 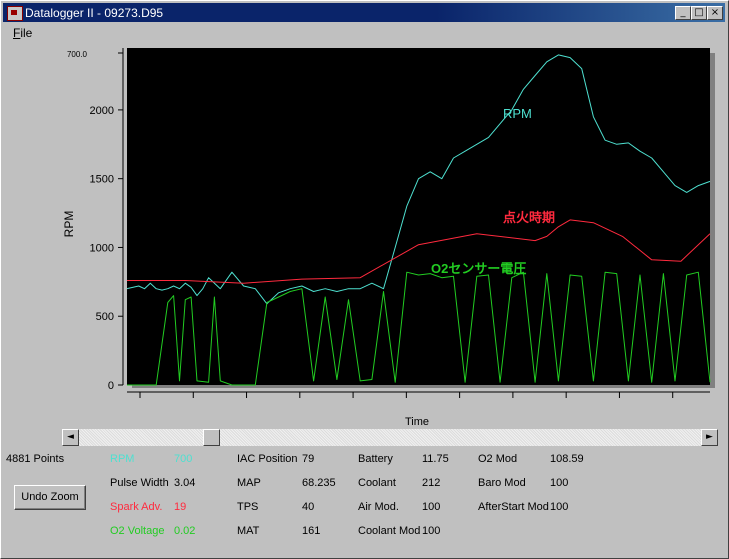 What do you see at coordinates (529, 217) in the screenshot?
I see `spark-series-label: 点火時期` at bounding box center [529, 217].